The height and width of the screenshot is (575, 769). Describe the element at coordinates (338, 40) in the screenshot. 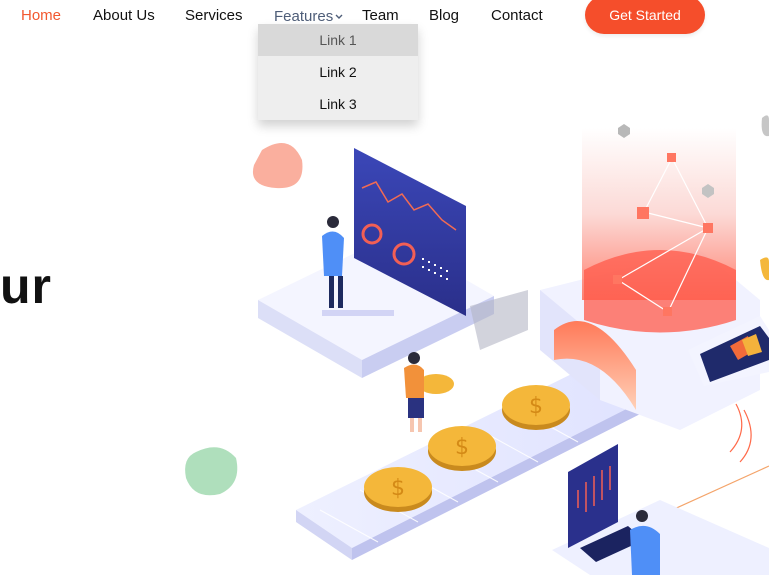

I see `dropdown-item-link-1: Link 1` at that location.